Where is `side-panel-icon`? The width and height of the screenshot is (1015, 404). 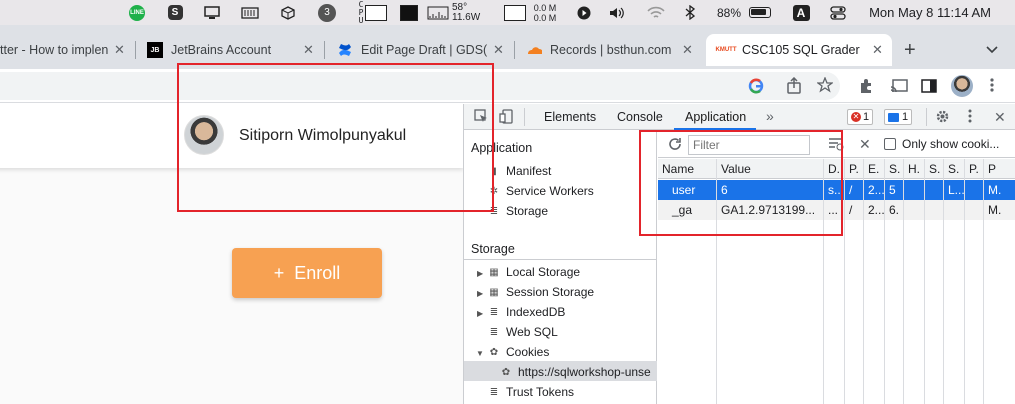
side-panel-icon is located at coordinates (929, 87).